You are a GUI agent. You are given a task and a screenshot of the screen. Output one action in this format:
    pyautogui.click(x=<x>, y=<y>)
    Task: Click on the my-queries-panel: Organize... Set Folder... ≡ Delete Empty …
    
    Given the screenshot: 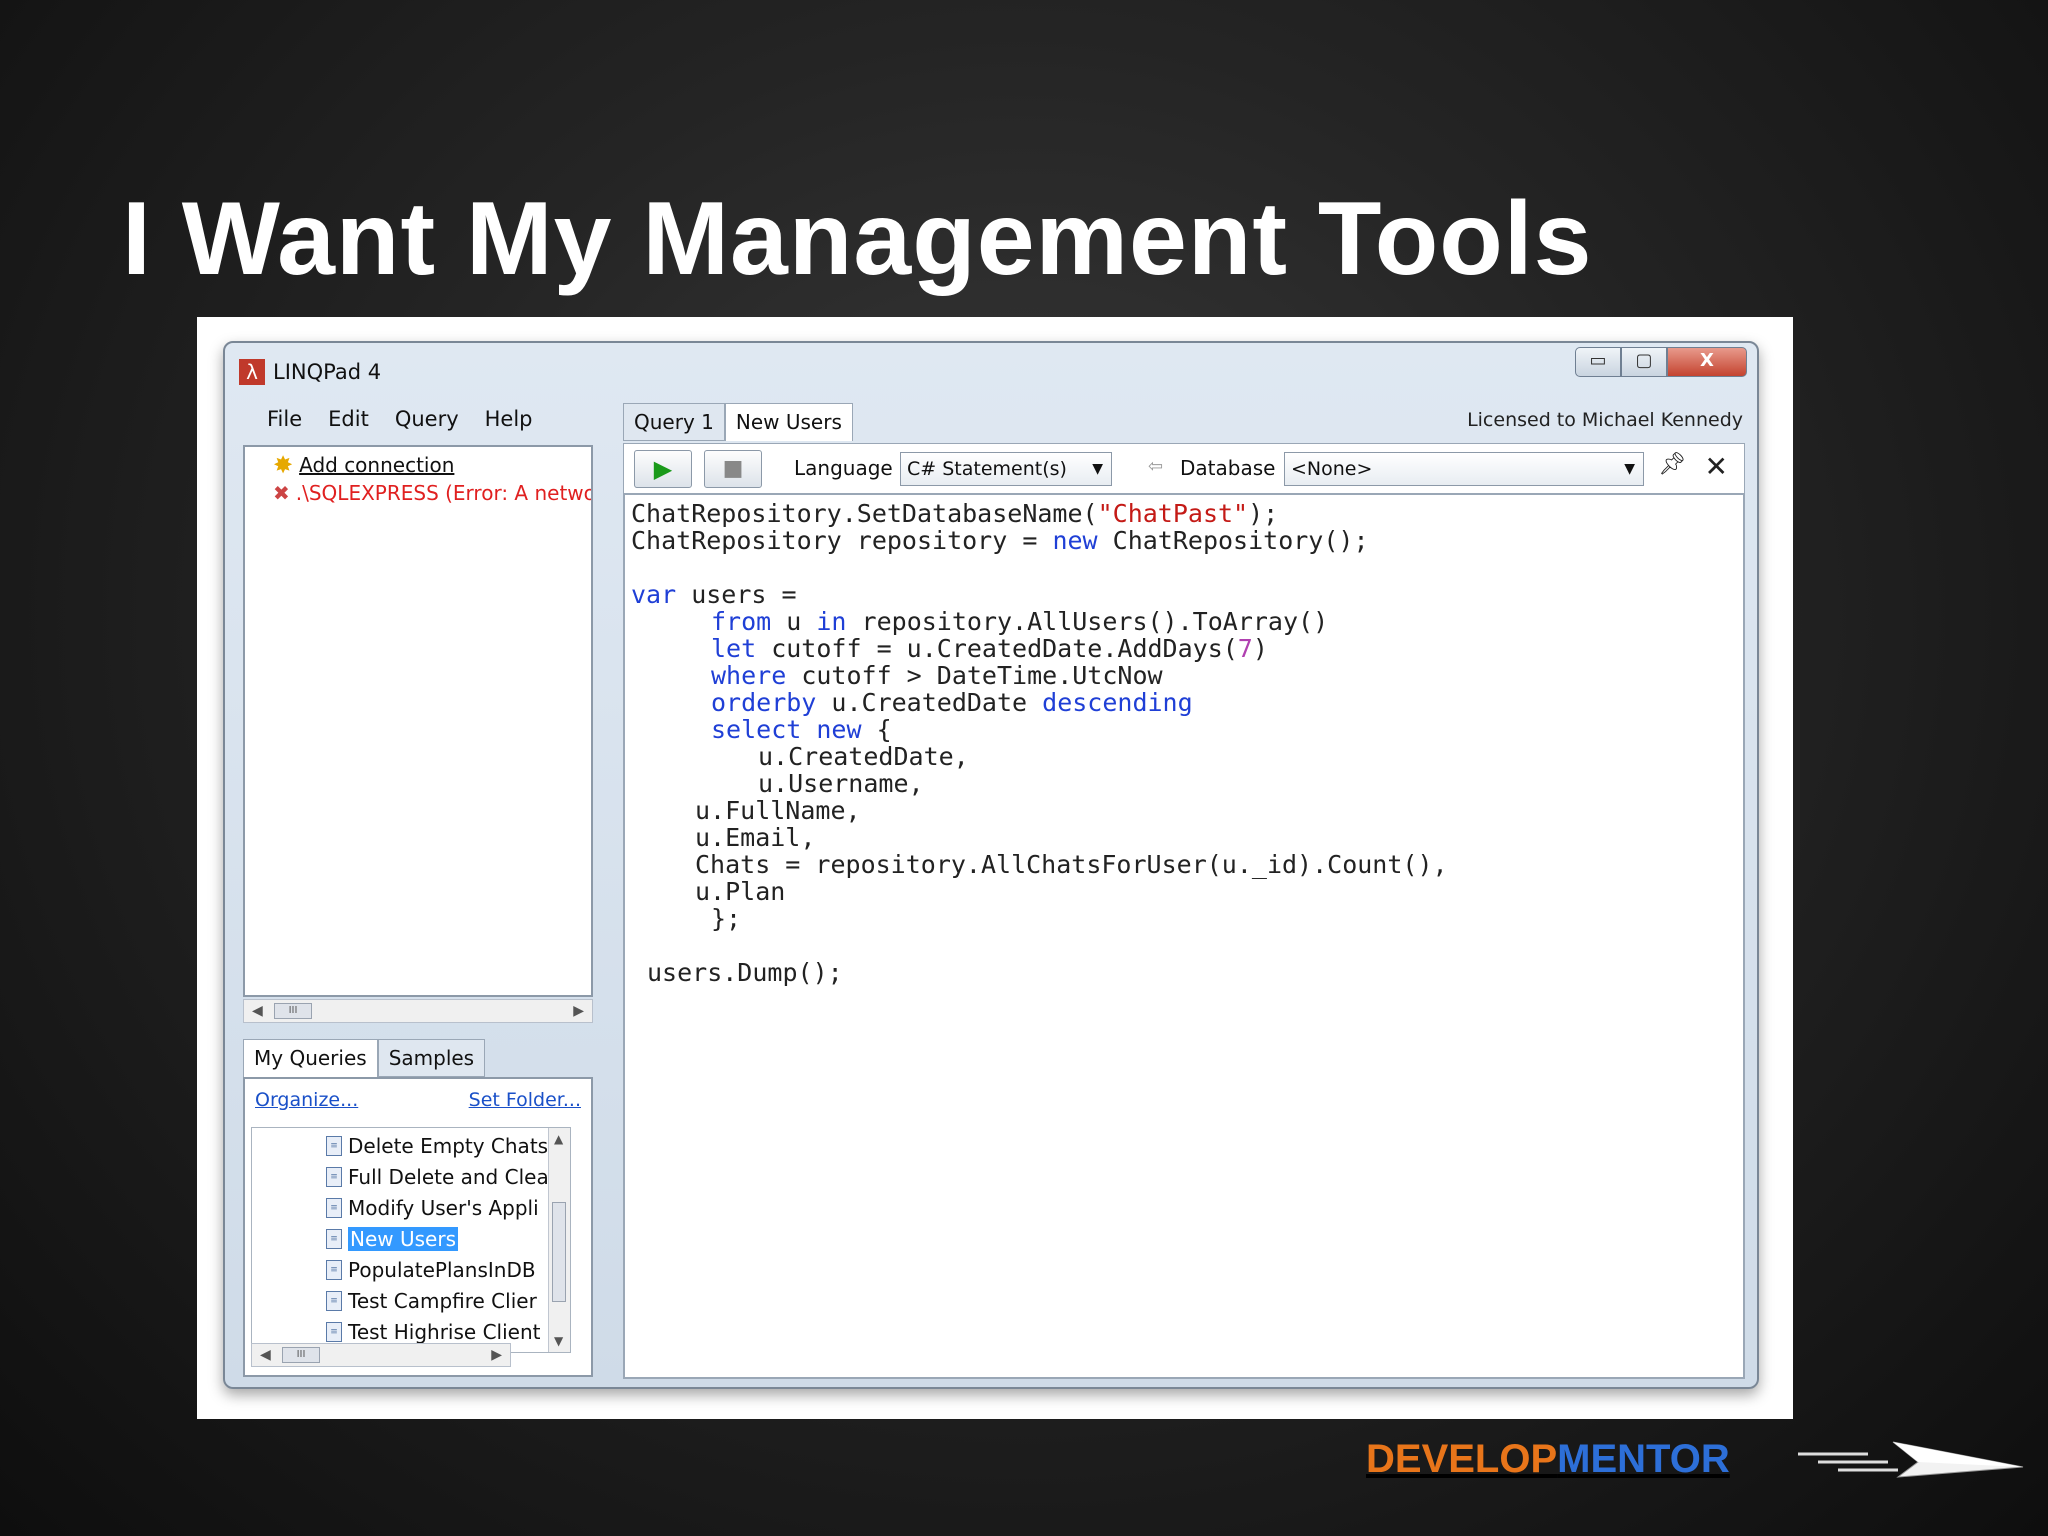 What is the action you would take?
    pyautogui.click(x=418, y=1227)
    